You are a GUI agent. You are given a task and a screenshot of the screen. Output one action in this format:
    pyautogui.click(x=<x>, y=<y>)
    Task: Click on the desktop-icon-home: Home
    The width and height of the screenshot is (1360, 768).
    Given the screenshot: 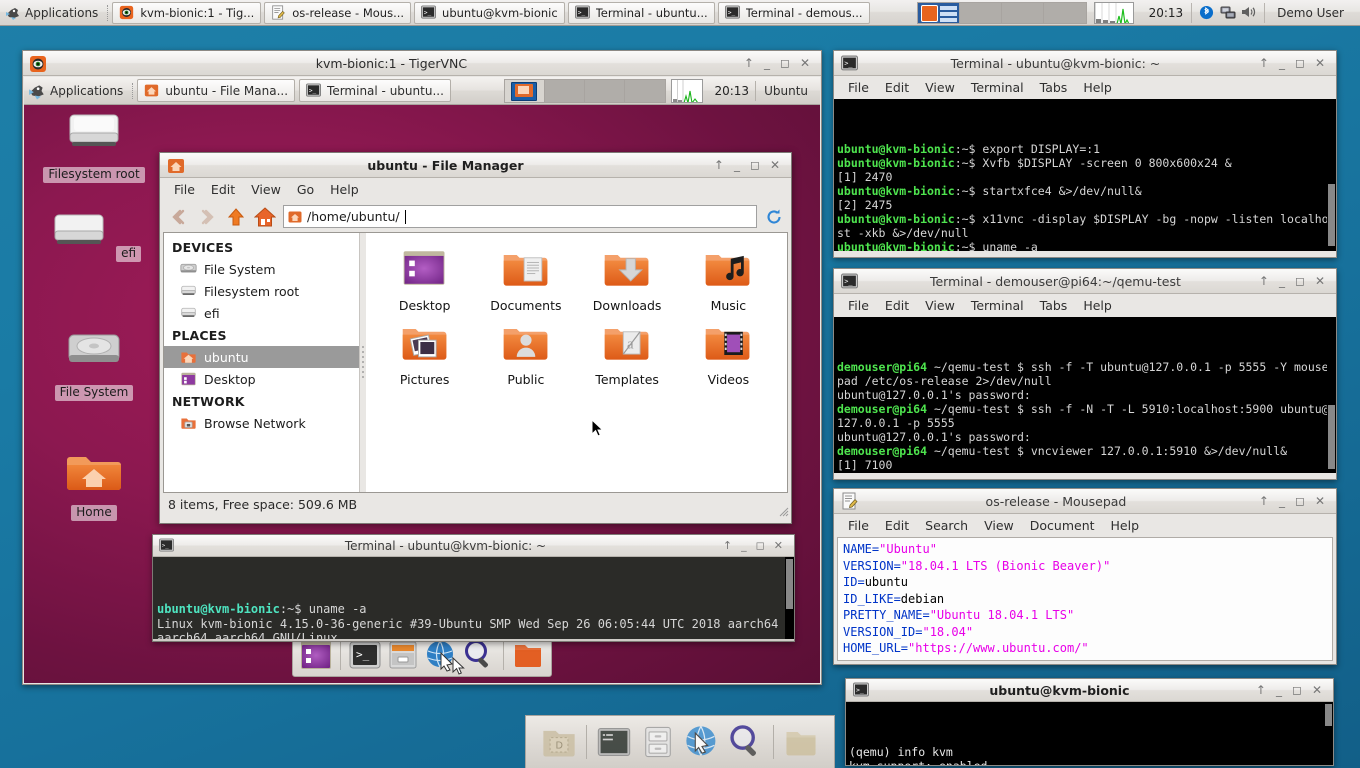 What is the action you would take?
    pyautogui.click(x=94, y=483)
    